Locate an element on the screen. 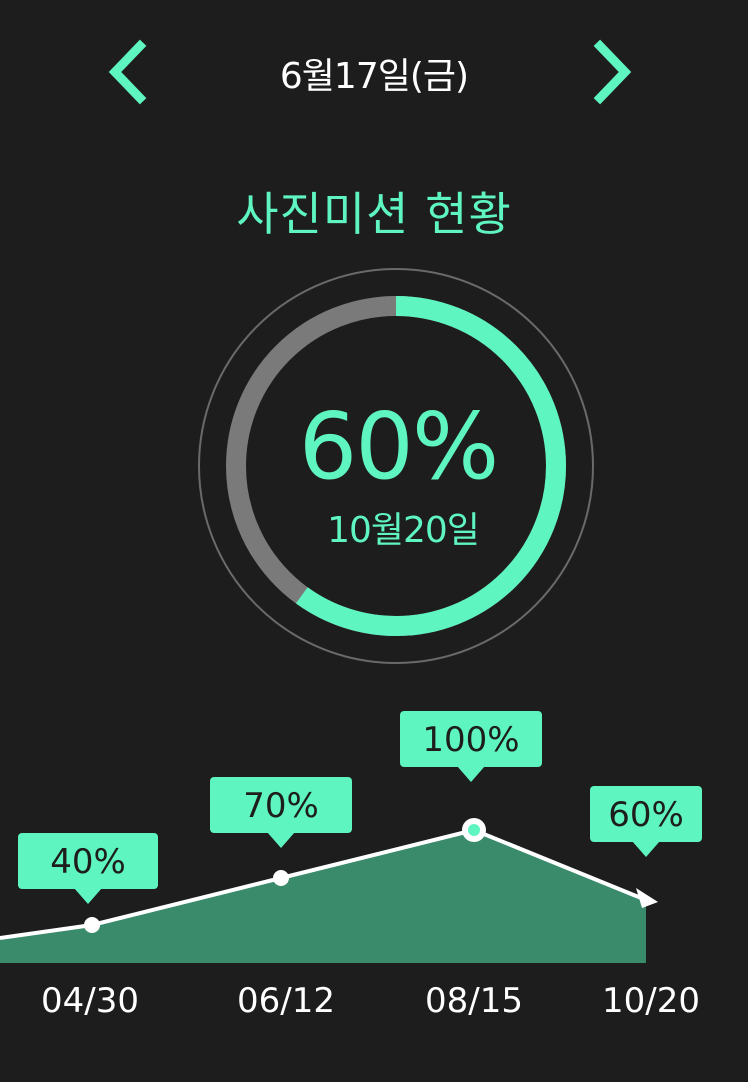 The width and height of the screenshot is (748, 1082). x-tick-label: 04/30 is located at coordinates (90, 1001).